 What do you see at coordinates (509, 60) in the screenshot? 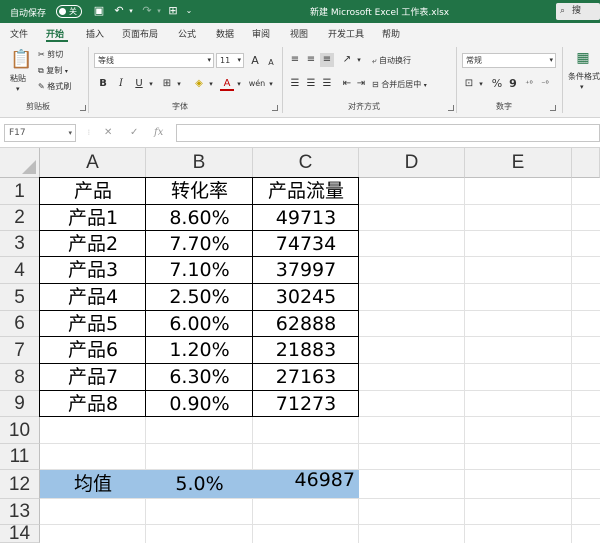
I see `number-format-combo: 常规 ▾` at bounding box center [509, 60].